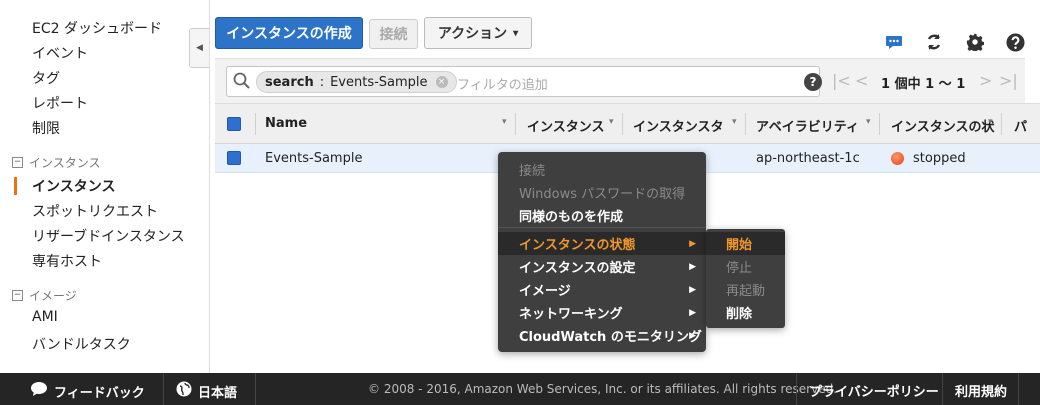  Describe the element at coordinates (45, 317) in the screenshot. I see `sidebar-item-ami: AMI` at that location.